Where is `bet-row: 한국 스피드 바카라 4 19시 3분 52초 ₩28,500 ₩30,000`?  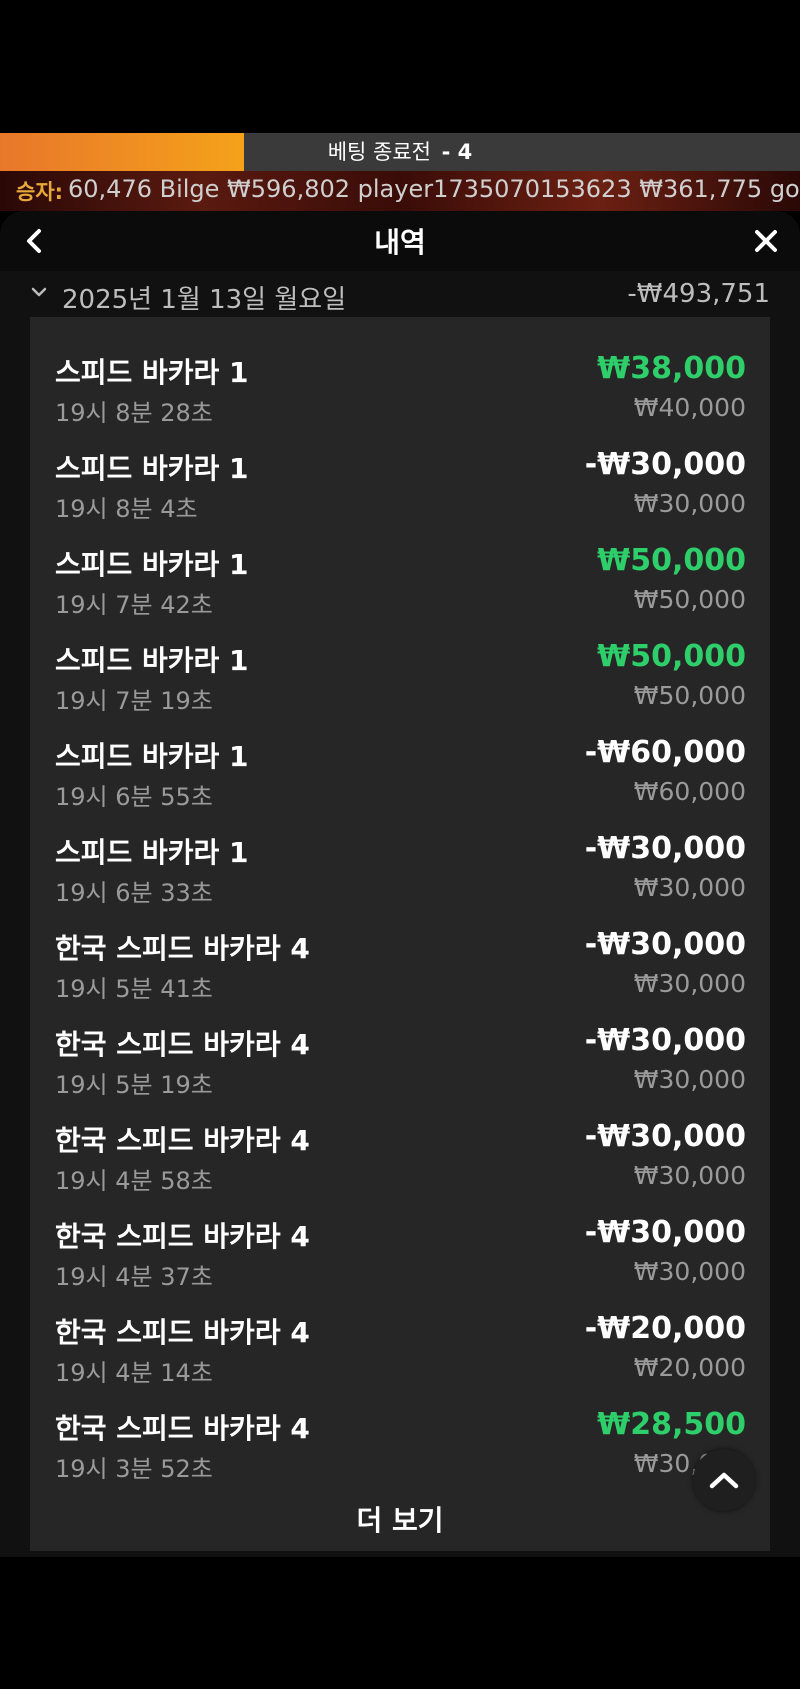 bet-row: 한국 스피드 바카라 4 19시 3분 52초 ₩28,500 ₩30,000 is located at coordinates (400, 1434).